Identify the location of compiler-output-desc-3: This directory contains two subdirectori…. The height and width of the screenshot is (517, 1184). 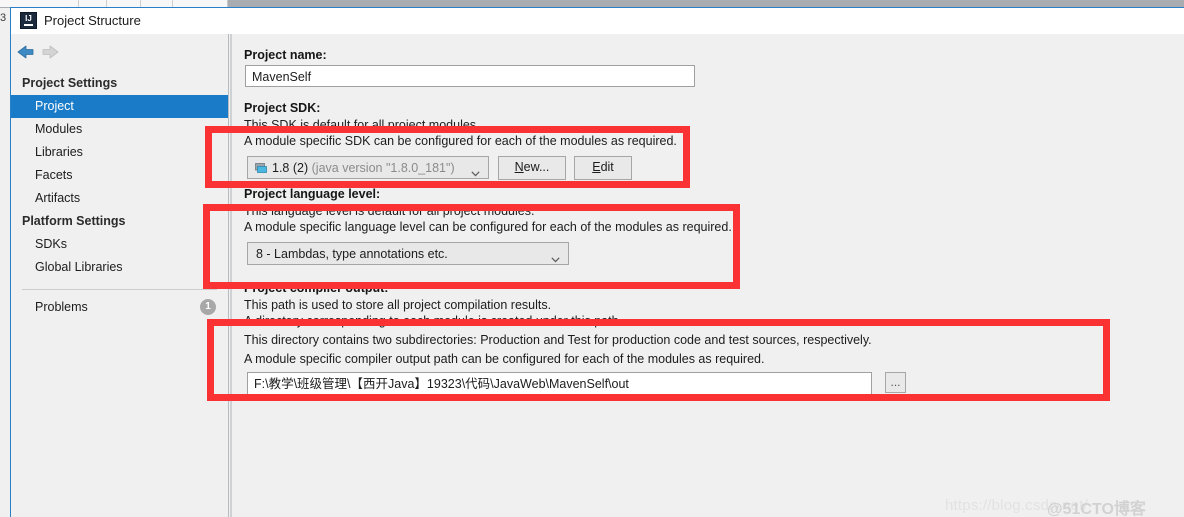
(558, 340).